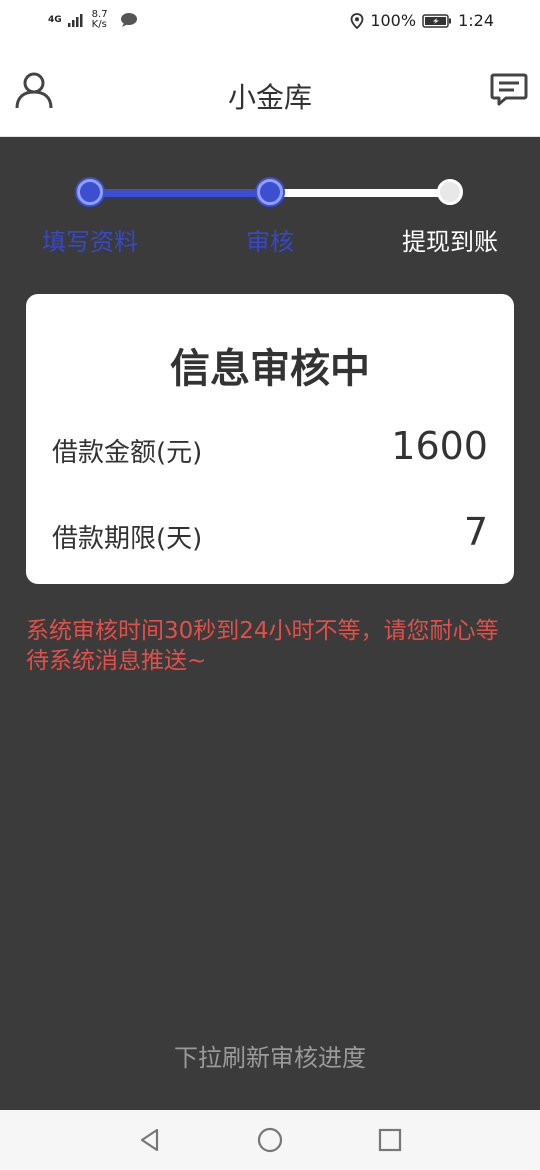 Image resolution: width=540 pixels, height=1170 pixels. Describe the element at coordinates (270, 1058) in the screenshot. I see `pull-to-refresh-hint: 下拉刷新审核进度` at that location.